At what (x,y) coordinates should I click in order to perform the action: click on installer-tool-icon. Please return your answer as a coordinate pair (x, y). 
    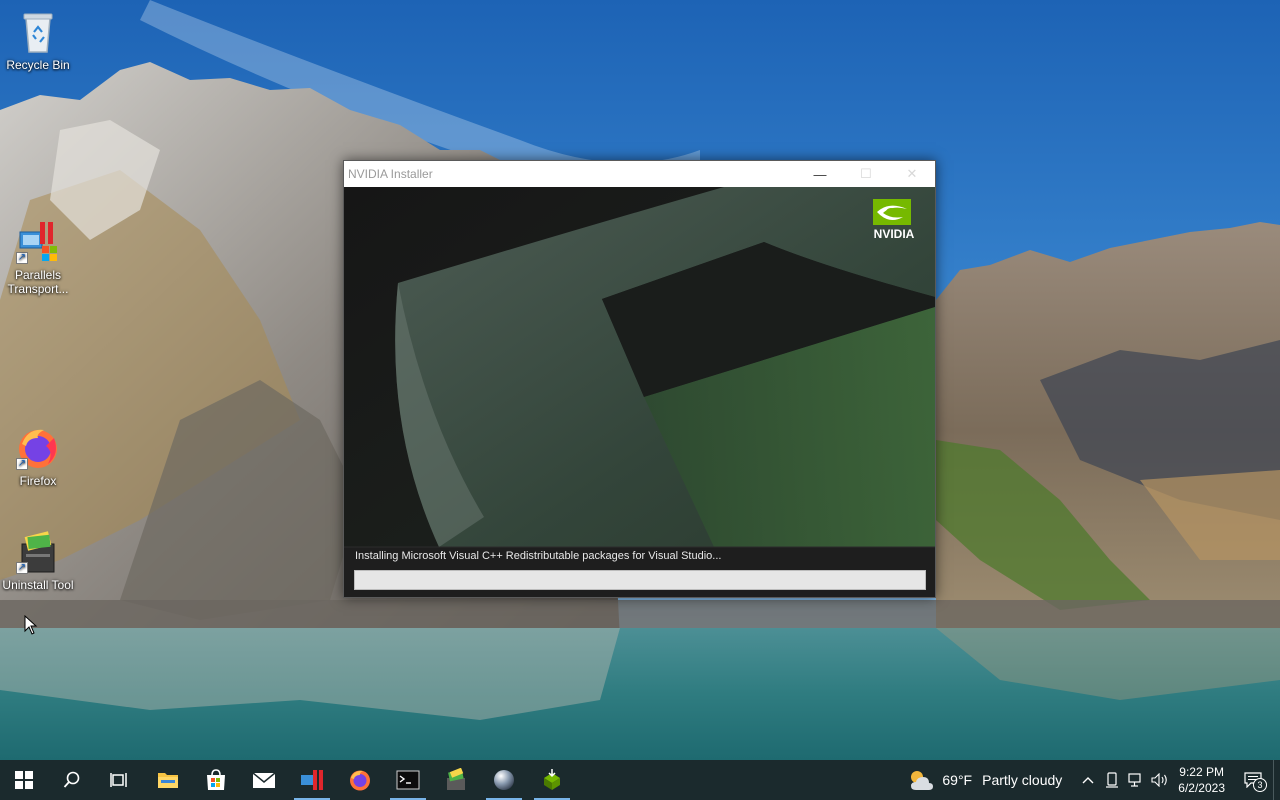
    Looking at the image, I should click on (456, 779).